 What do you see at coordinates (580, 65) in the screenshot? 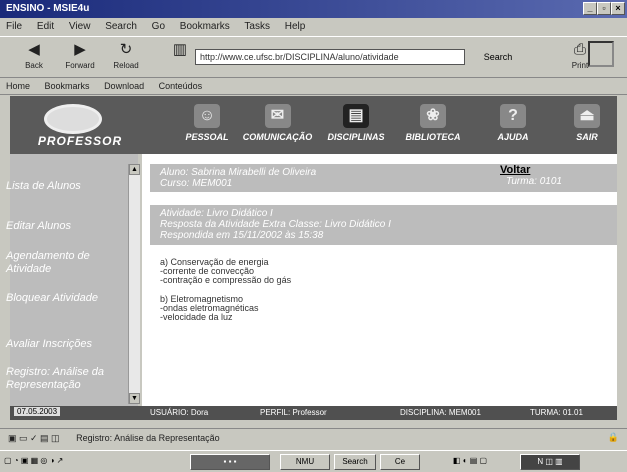
I see `print-label: Print` at bounding box center [580, 65].